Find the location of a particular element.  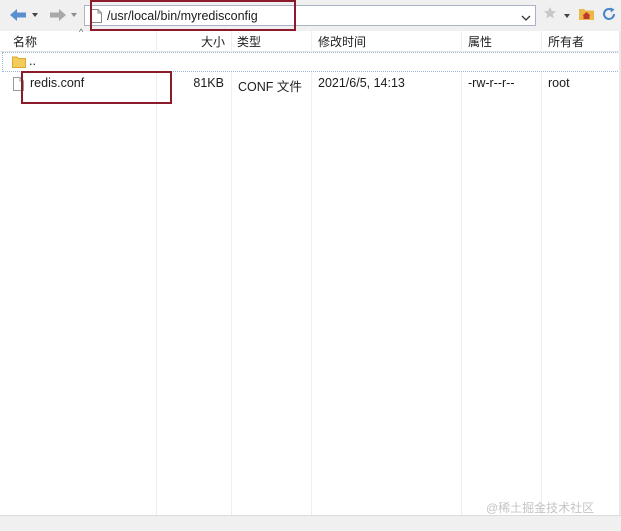

forward-button is located at coordinates (58, 15).